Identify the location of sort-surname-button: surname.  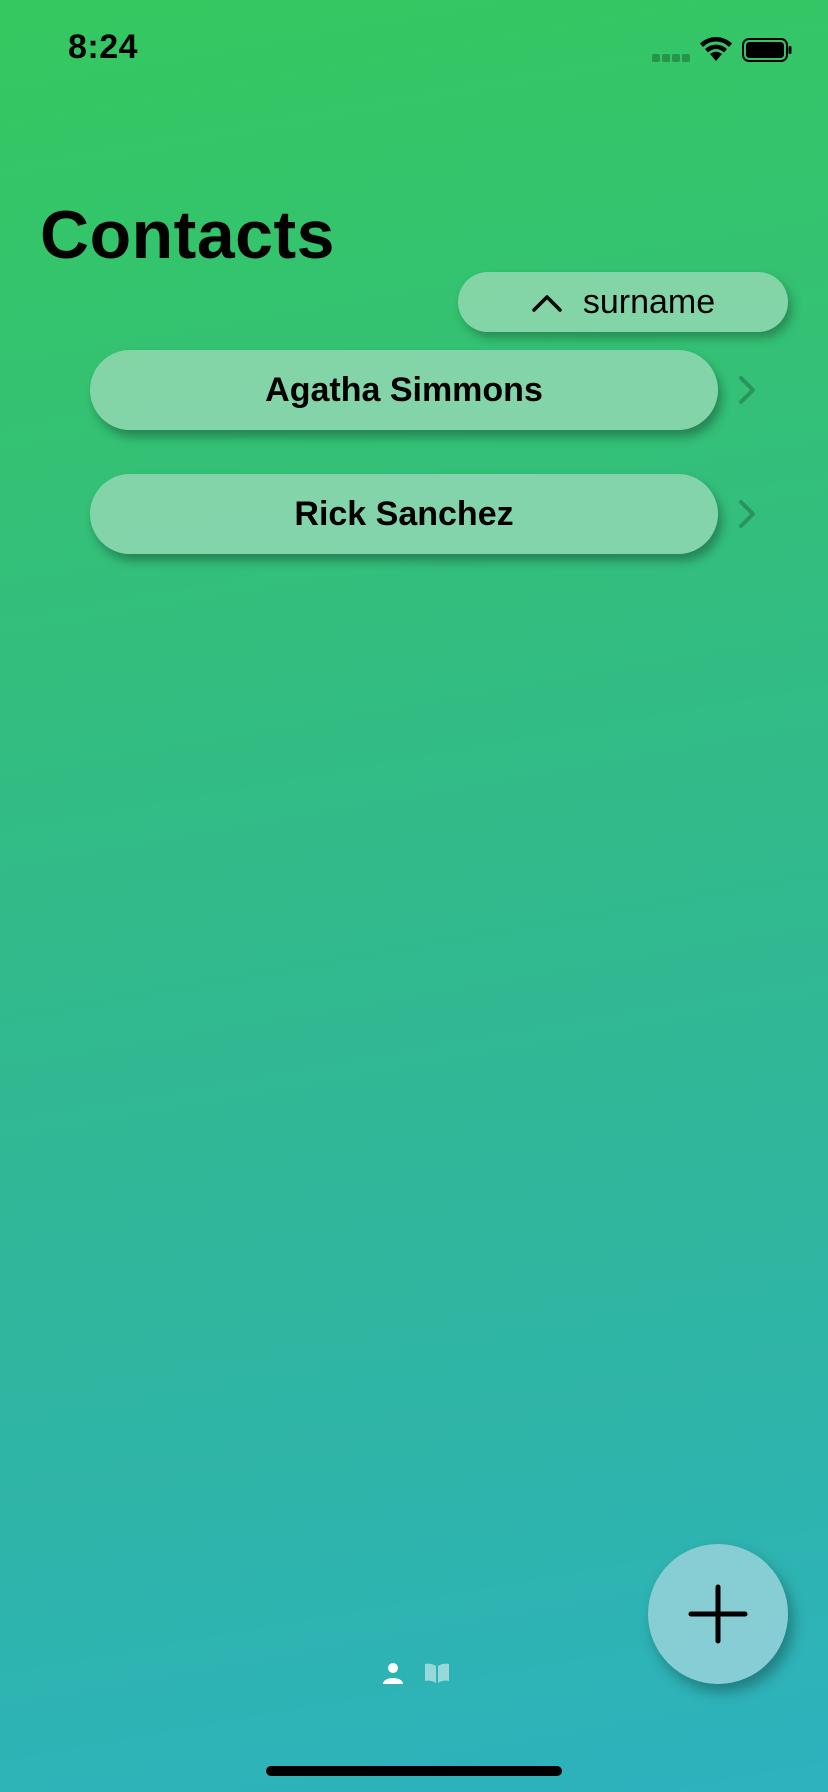
(623, 302).